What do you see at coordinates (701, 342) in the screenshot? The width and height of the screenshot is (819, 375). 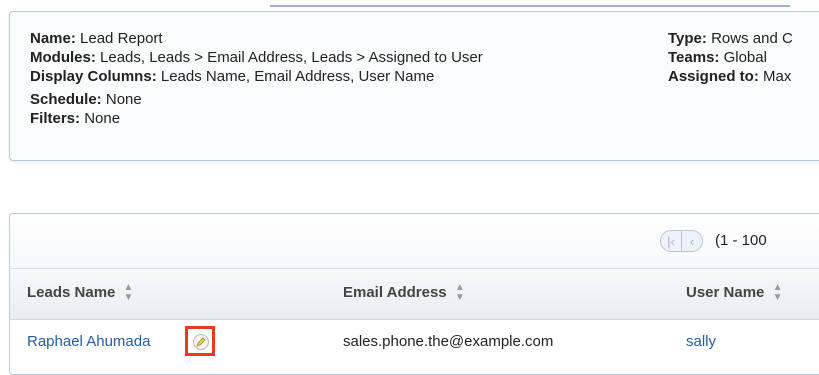 I see `user-name-link: sally` at bounding box center [701, 342].